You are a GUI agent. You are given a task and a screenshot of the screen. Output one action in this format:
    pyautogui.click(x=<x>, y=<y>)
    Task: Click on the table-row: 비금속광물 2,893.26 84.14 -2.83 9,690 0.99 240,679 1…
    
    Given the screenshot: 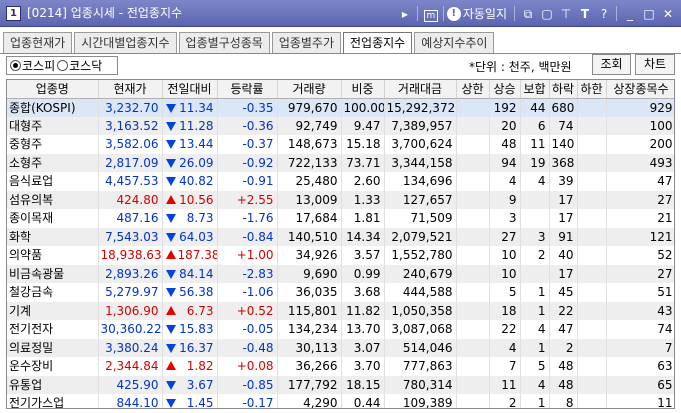 What is the action you would take?
    pyautogui.click(x=340, y=273)
    